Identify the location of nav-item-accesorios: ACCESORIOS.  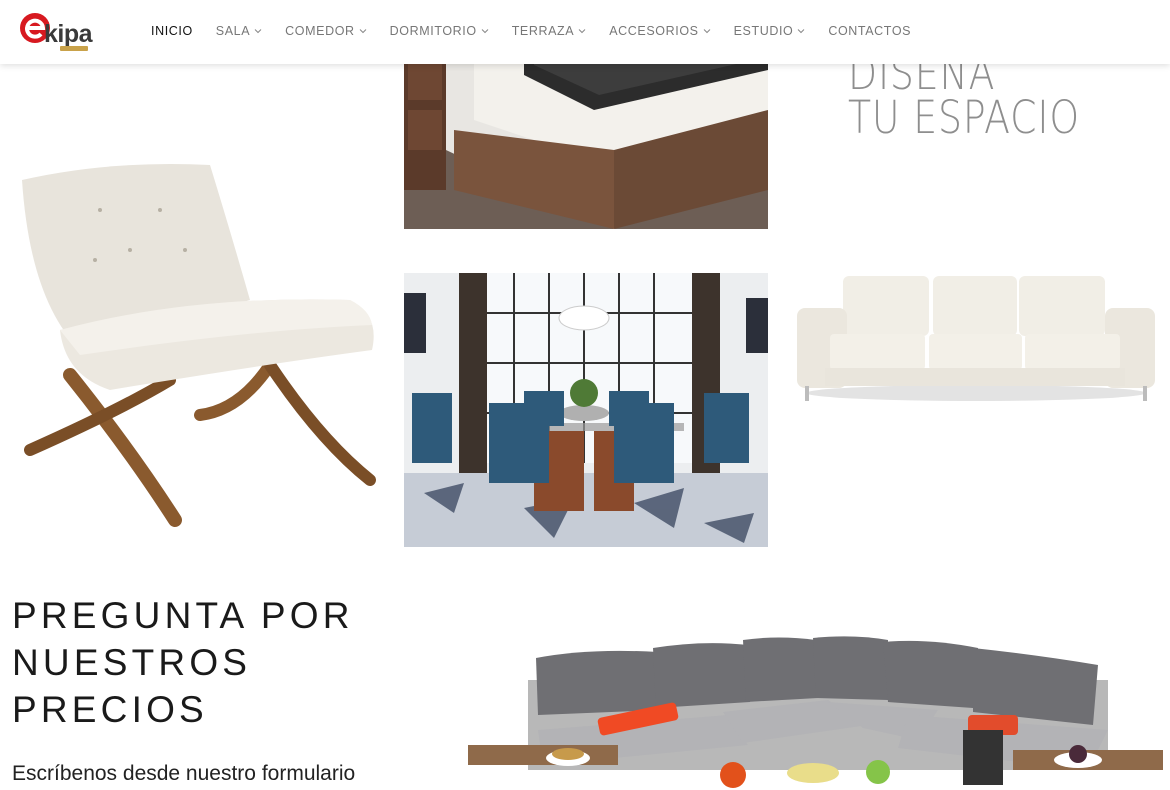
(659, 31).